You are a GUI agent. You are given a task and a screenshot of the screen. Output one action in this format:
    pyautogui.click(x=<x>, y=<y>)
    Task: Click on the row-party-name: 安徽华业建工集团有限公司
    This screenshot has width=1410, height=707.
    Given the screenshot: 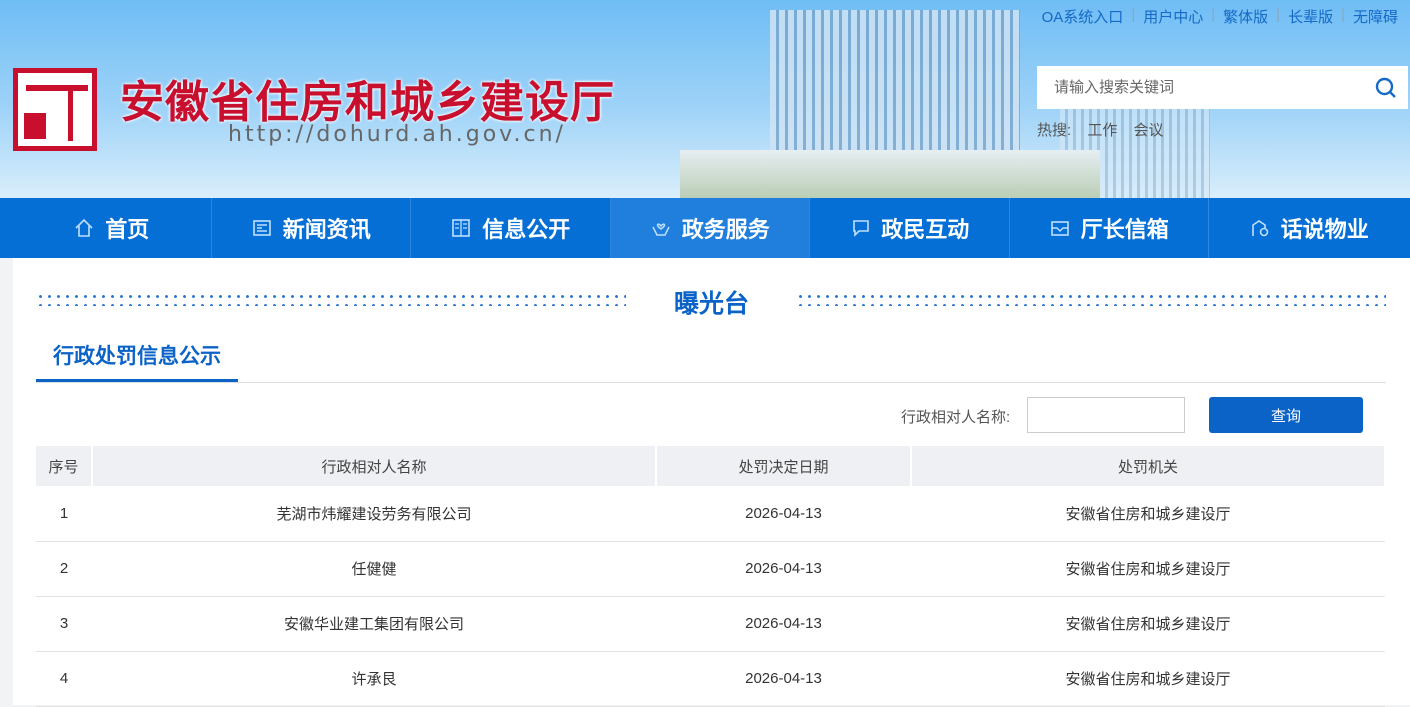 What is the action you would take?
    pyautogui.click(x=374, y=624)
    